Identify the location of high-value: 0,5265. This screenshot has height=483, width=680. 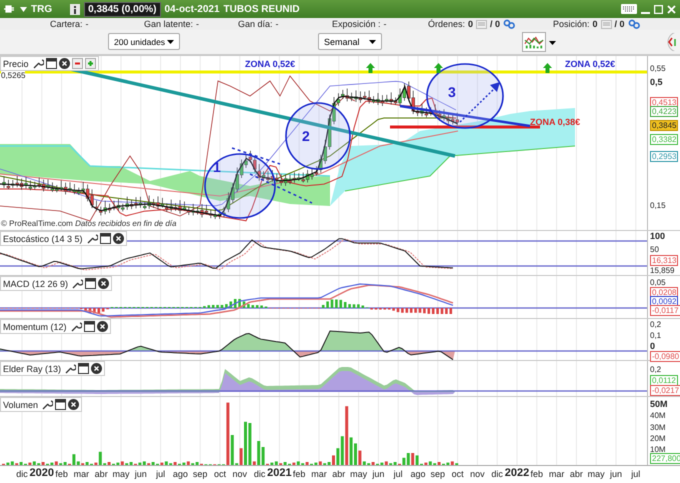
(13, 75).